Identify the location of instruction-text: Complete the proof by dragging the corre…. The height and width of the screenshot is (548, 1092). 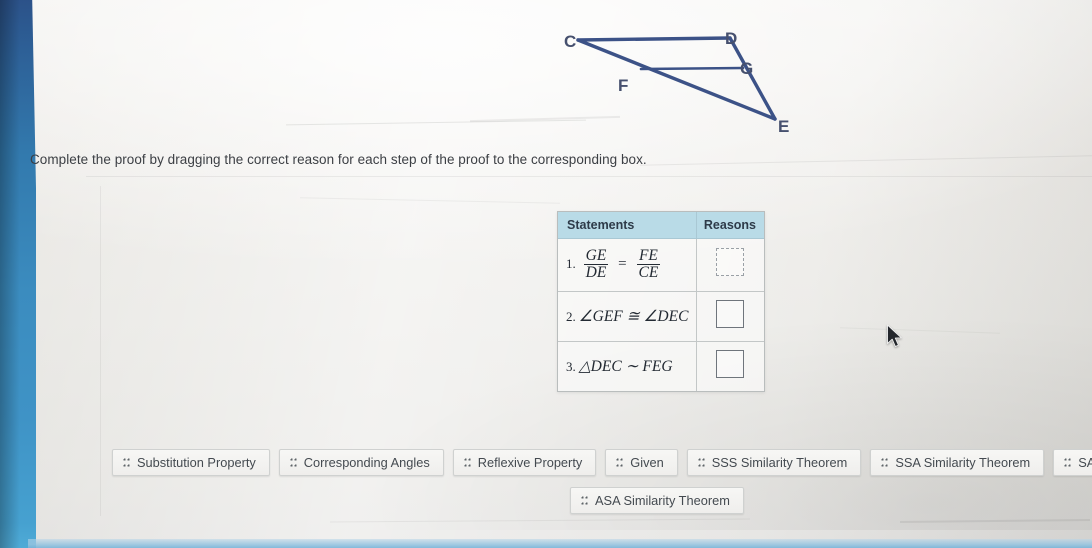
(338, 159).